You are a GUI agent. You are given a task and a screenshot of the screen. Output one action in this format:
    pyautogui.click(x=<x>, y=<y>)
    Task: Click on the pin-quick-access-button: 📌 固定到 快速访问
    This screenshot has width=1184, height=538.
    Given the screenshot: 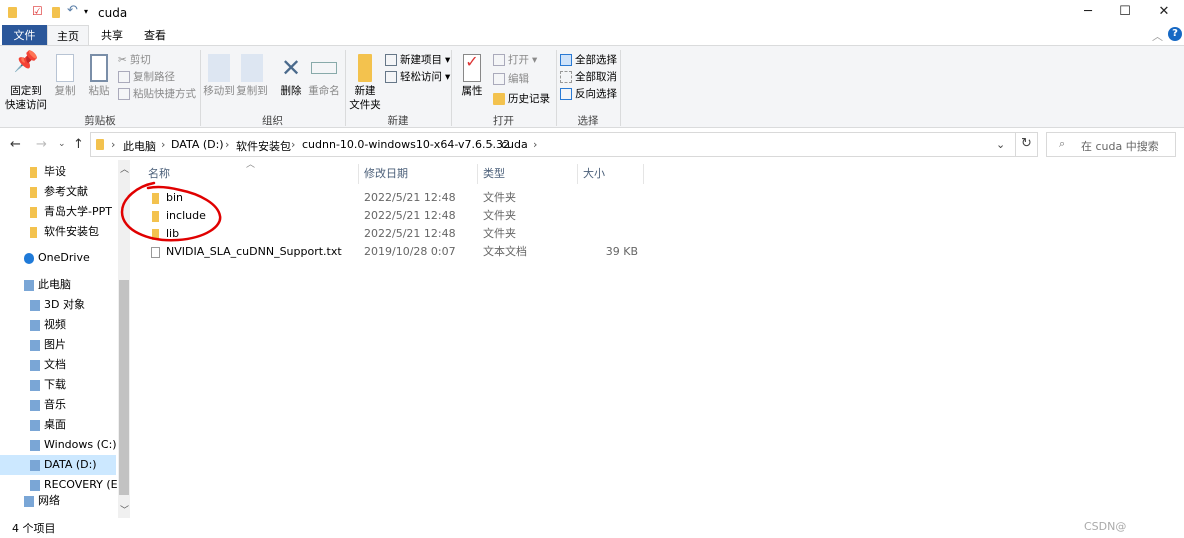 What is the action you would take?
    pyautogui.click(x=26, y=81)
    